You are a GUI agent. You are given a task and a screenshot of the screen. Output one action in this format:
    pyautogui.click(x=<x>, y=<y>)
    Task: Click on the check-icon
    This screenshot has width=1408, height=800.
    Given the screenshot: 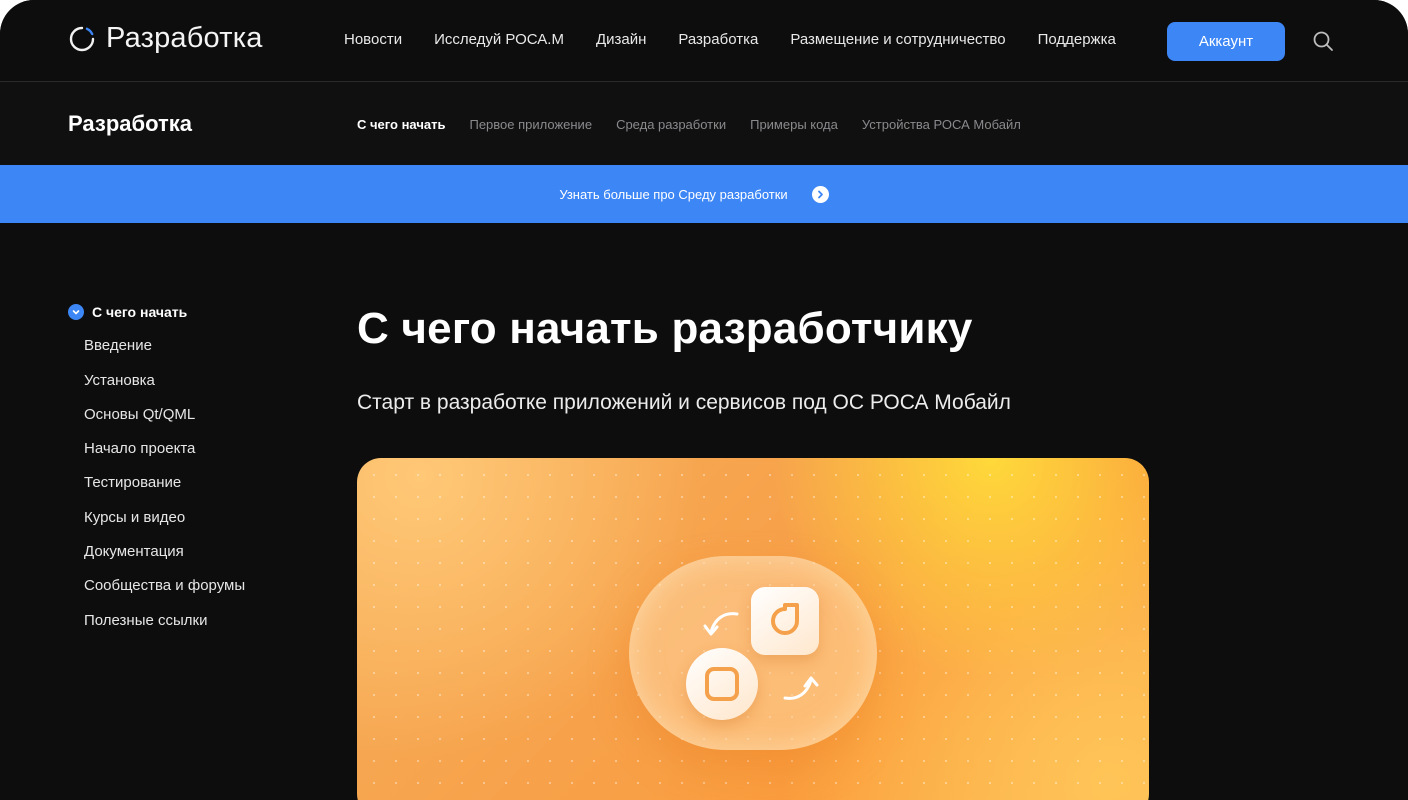 What is the action you would take?
    pyautogui.click(x=76, y=312)
    